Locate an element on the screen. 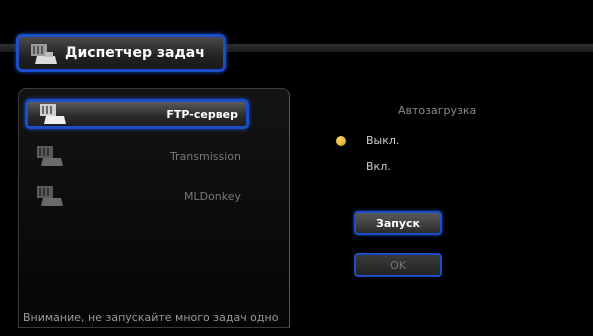  autoload-option-on: Вкл. is located at coordinates (363, 166).